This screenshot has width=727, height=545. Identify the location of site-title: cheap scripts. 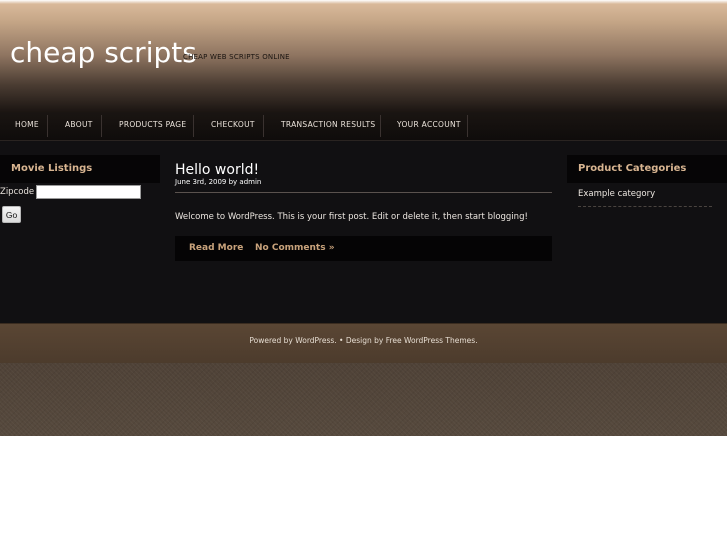
(103, 52).